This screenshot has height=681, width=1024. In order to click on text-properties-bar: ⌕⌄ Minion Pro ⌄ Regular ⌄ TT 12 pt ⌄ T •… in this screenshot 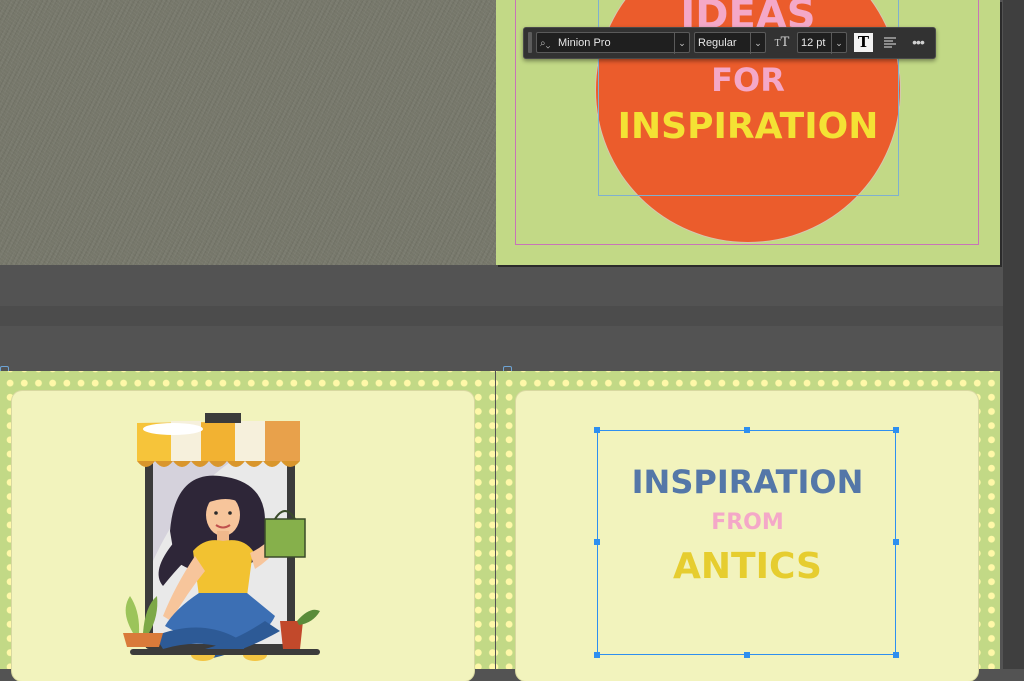, I will do `click(729, 43)`.